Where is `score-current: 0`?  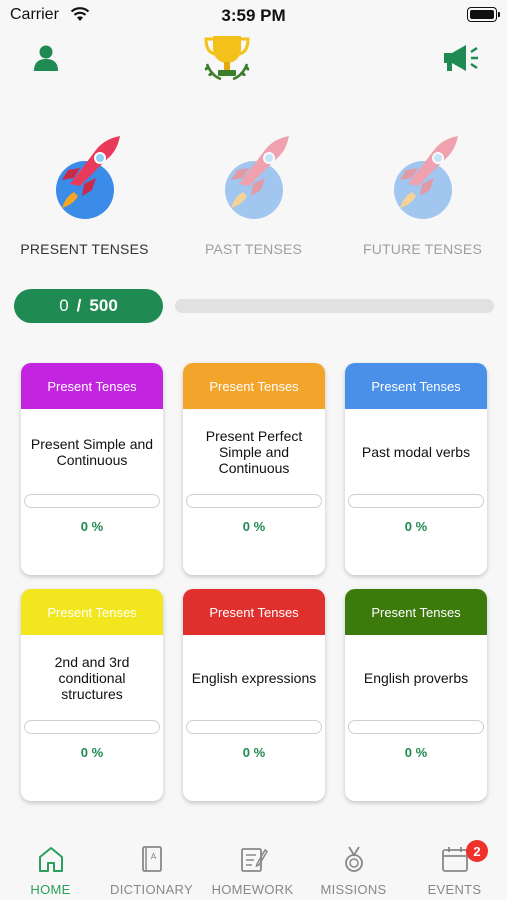
score-current: 0 is located at coordinates (64, 305).